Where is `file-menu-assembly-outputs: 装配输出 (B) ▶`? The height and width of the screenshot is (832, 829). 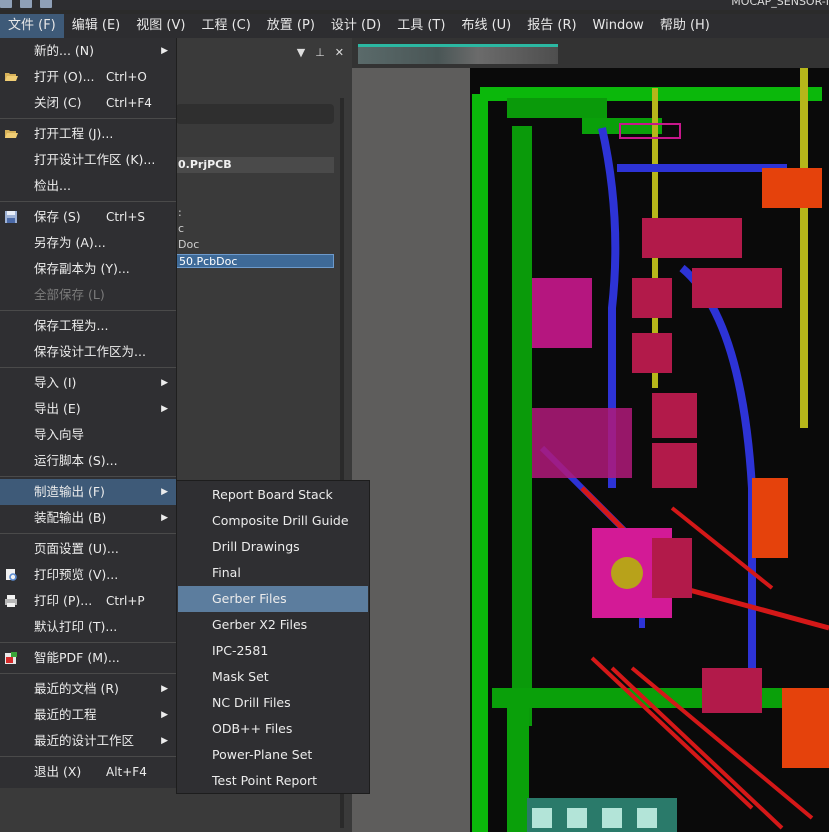
file-menu-assembly-outputs: 装配输出 (B) ▶ is located at coordinates (88, 518).